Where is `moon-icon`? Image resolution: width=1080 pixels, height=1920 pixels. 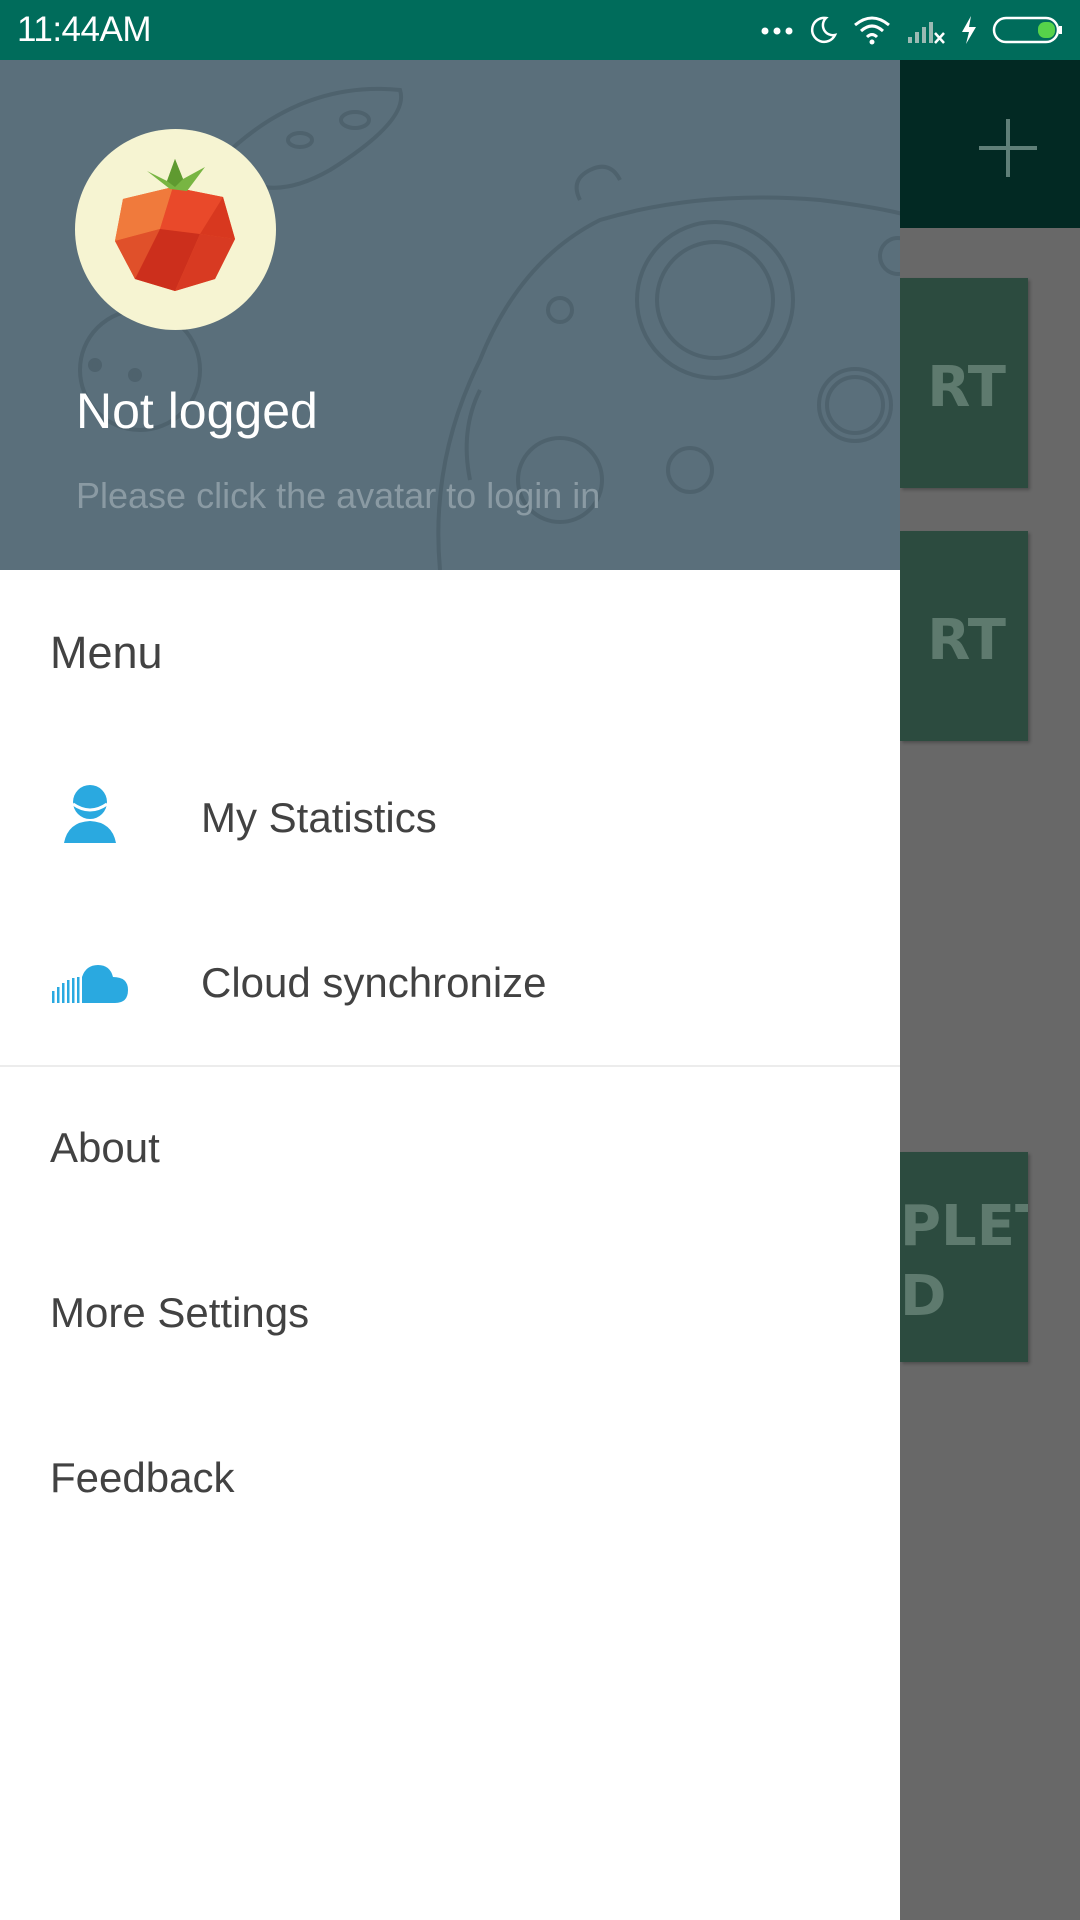 moon-icon is located at coordinates (824, 30).